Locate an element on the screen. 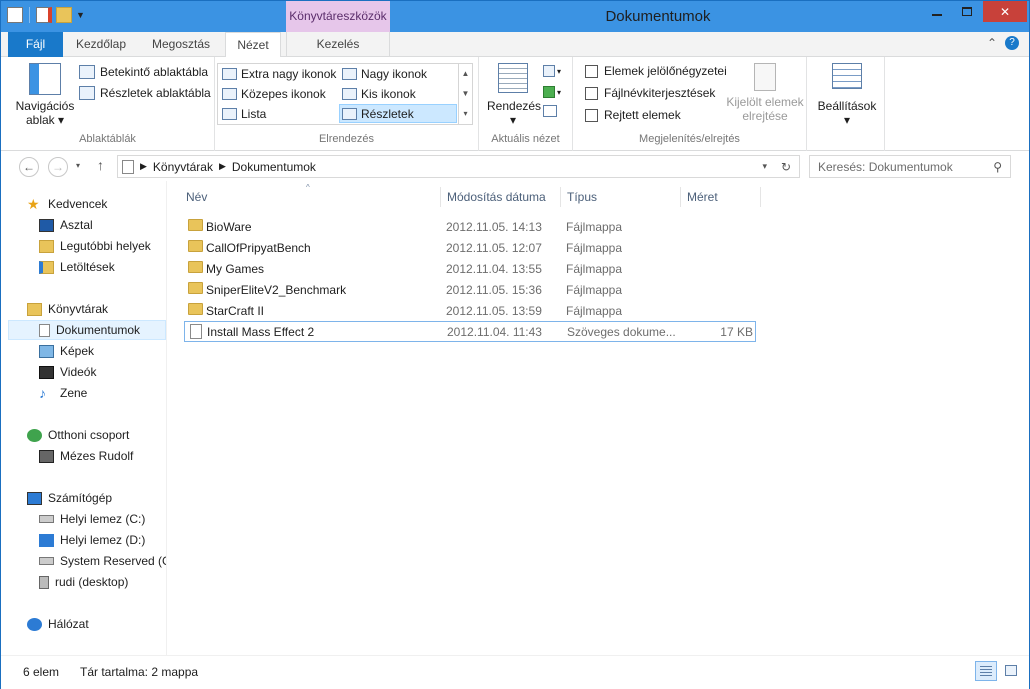 Image resolution: width=1030 pixels, height=689 pixels. homegroup-icon is located at coordinates (34, 435).